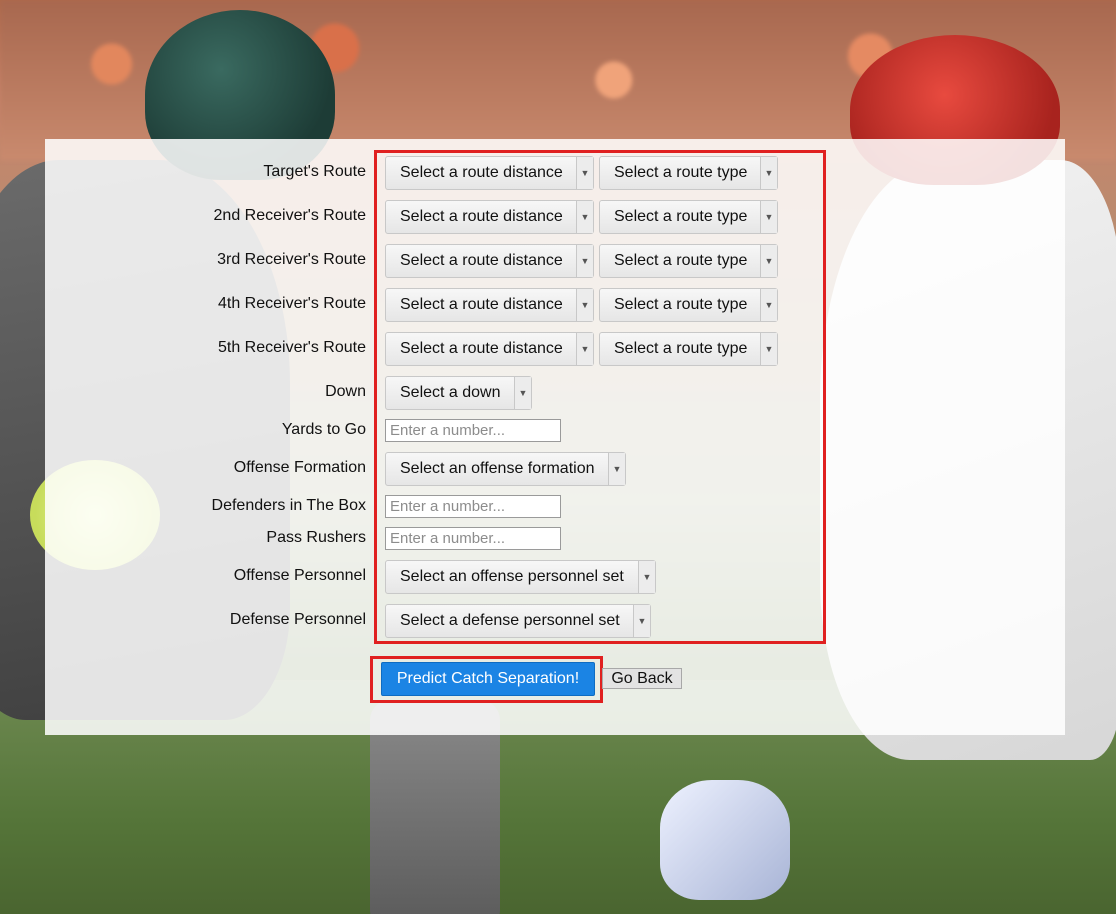 This screenshot has width=1116, height=914. I want to click on label-offense-personnel: Offense Personnel, so click(299, 575).